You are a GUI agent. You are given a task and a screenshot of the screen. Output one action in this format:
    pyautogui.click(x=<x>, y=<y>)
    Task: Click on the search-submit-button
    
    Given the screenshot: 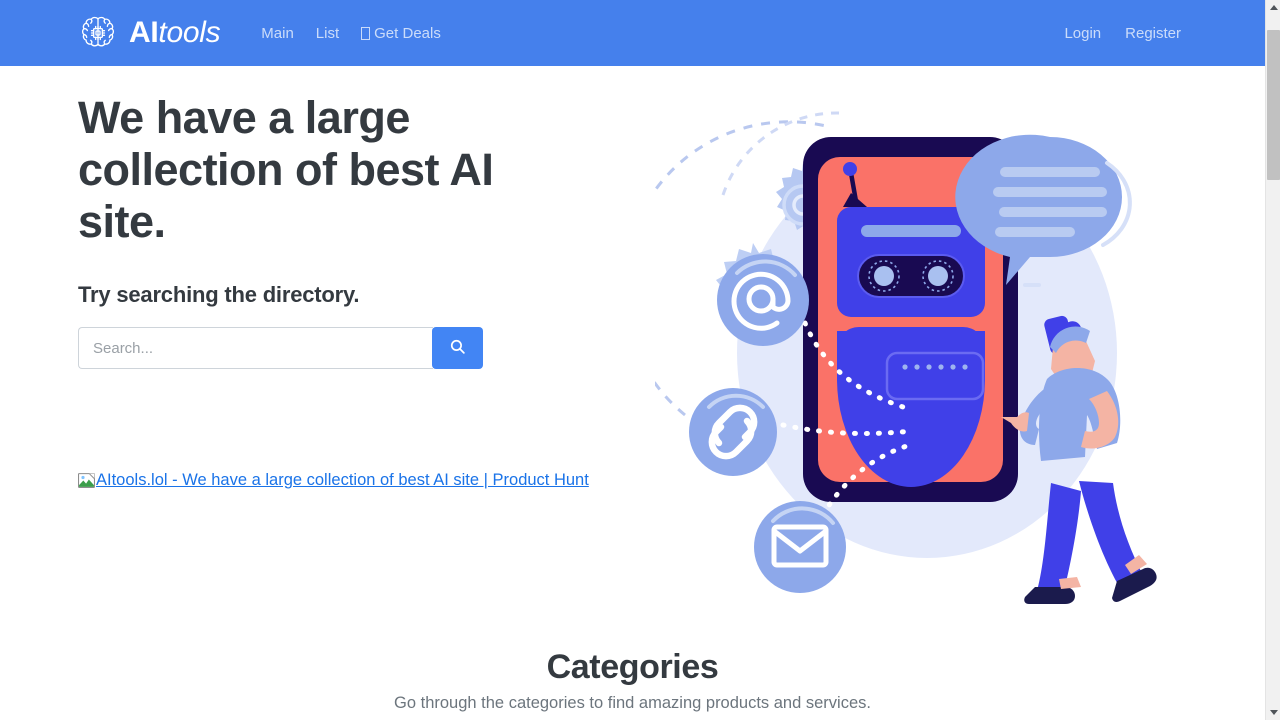 What is the action you would take?
    pyautogui.click(x=457, y=348)
    